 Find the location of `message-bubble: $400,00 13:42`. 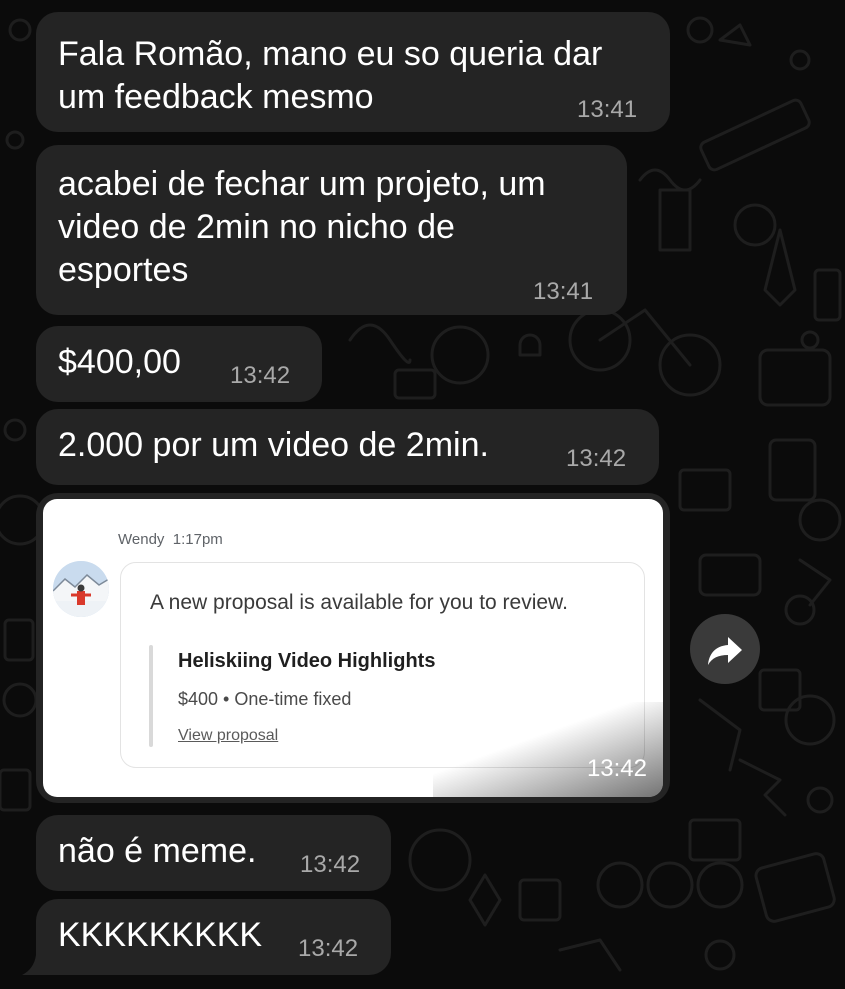

message-bubble: $400,00 13:42 is located at coordinates (179, 364).